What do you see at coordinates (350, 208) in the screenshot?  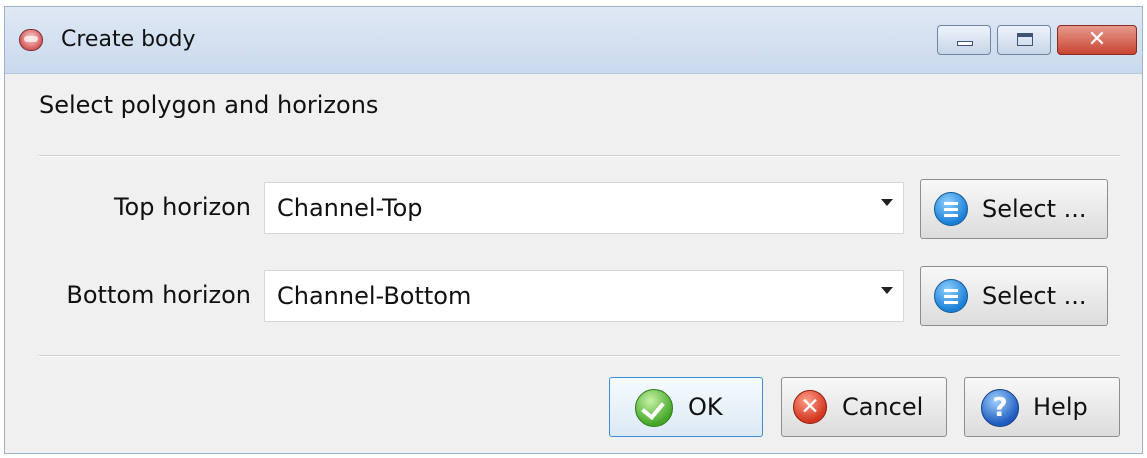 I see `top-horizon-value: Channel-Top` at bounding box center [350, 208].